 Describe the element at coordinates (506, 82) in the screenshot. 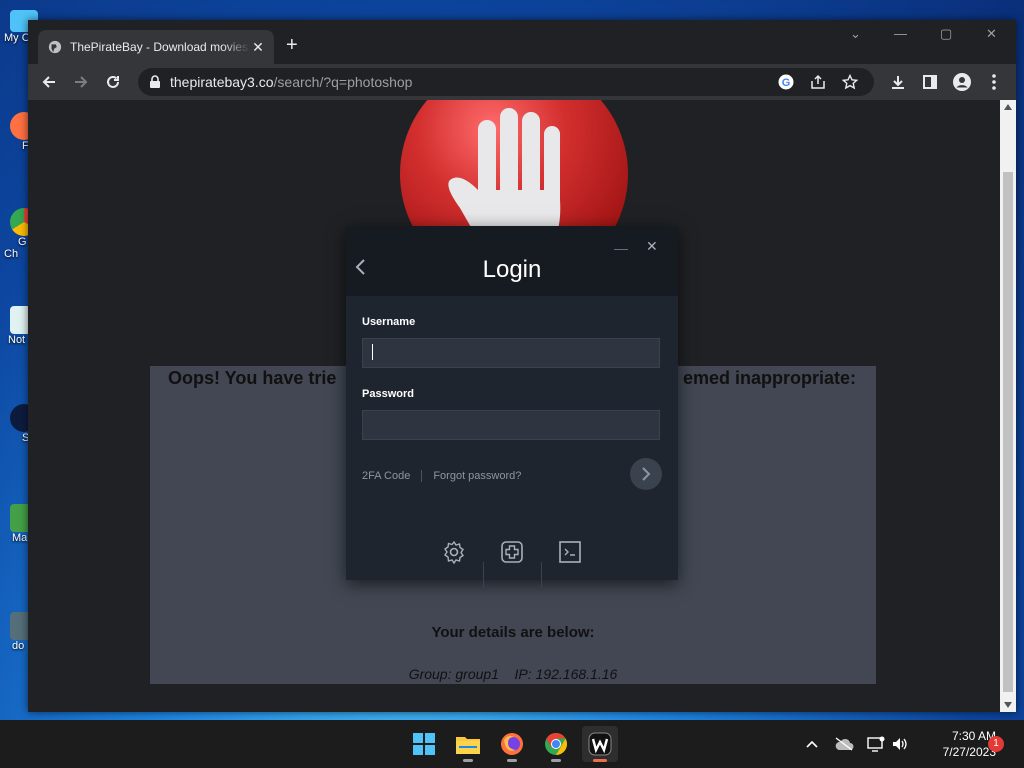

I see `address-bar: thepiratebay3.co/search/?q=photoshop G` at that location.